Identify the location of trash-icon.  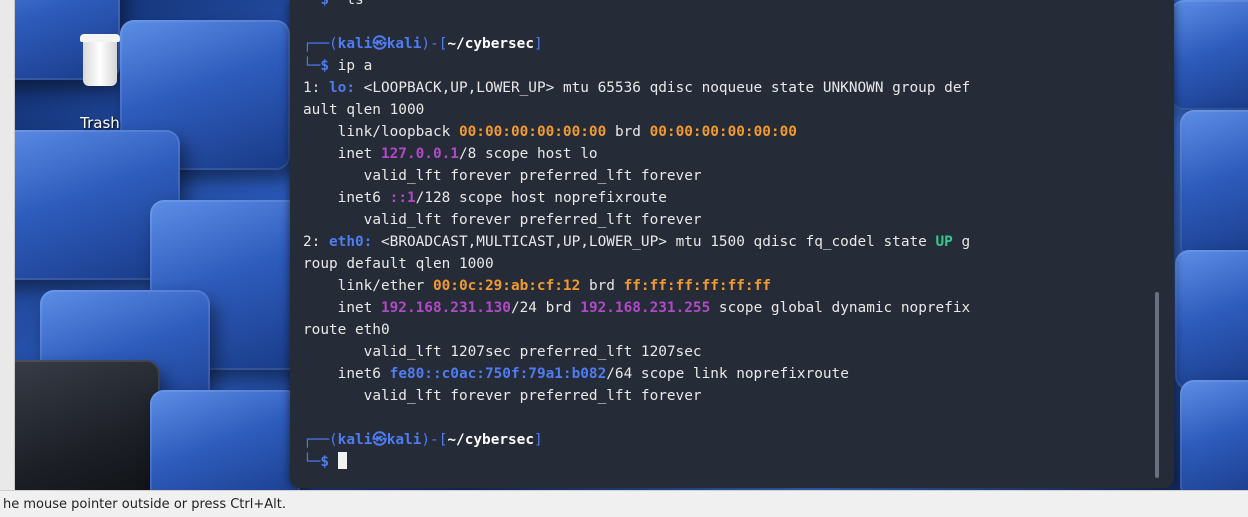
(100, 60).